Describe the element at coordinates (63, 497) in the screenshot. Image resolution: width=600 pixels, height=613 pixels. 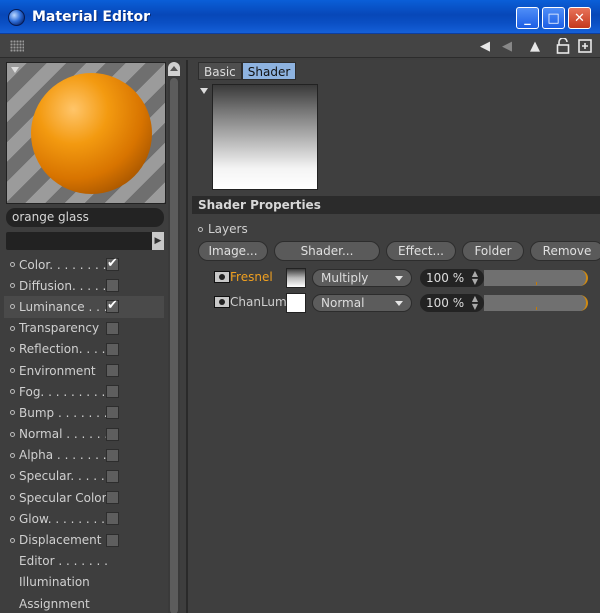
I see `channel-label: Specular Color` at that location.